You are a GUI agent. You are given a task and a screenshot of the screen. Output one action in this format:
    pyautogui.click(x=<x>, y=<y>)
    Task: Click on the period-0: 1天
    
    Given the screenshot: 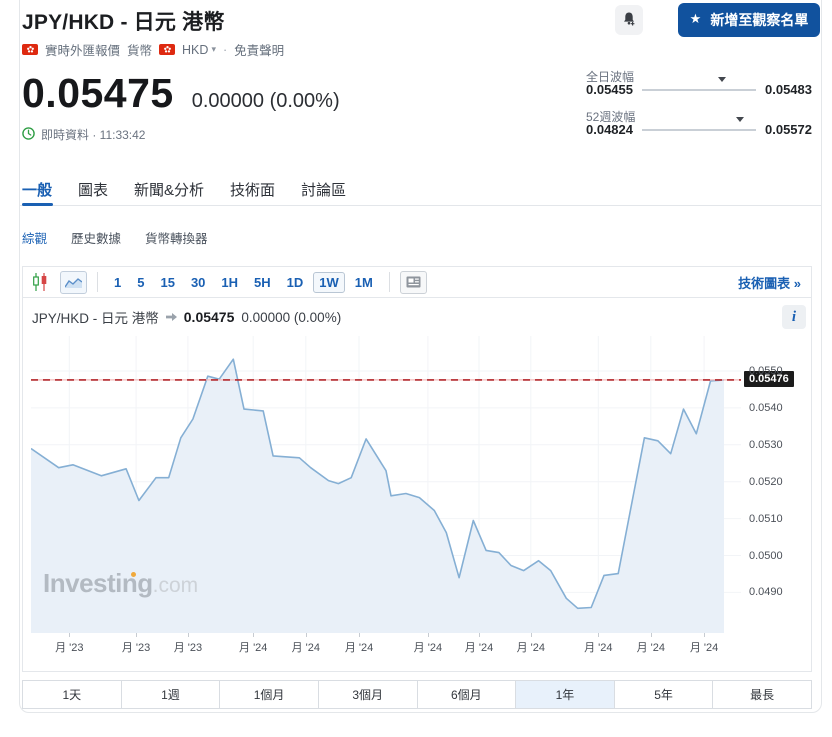 What is the action you would take?
    pyautogui.click(x=72, y=694)
    